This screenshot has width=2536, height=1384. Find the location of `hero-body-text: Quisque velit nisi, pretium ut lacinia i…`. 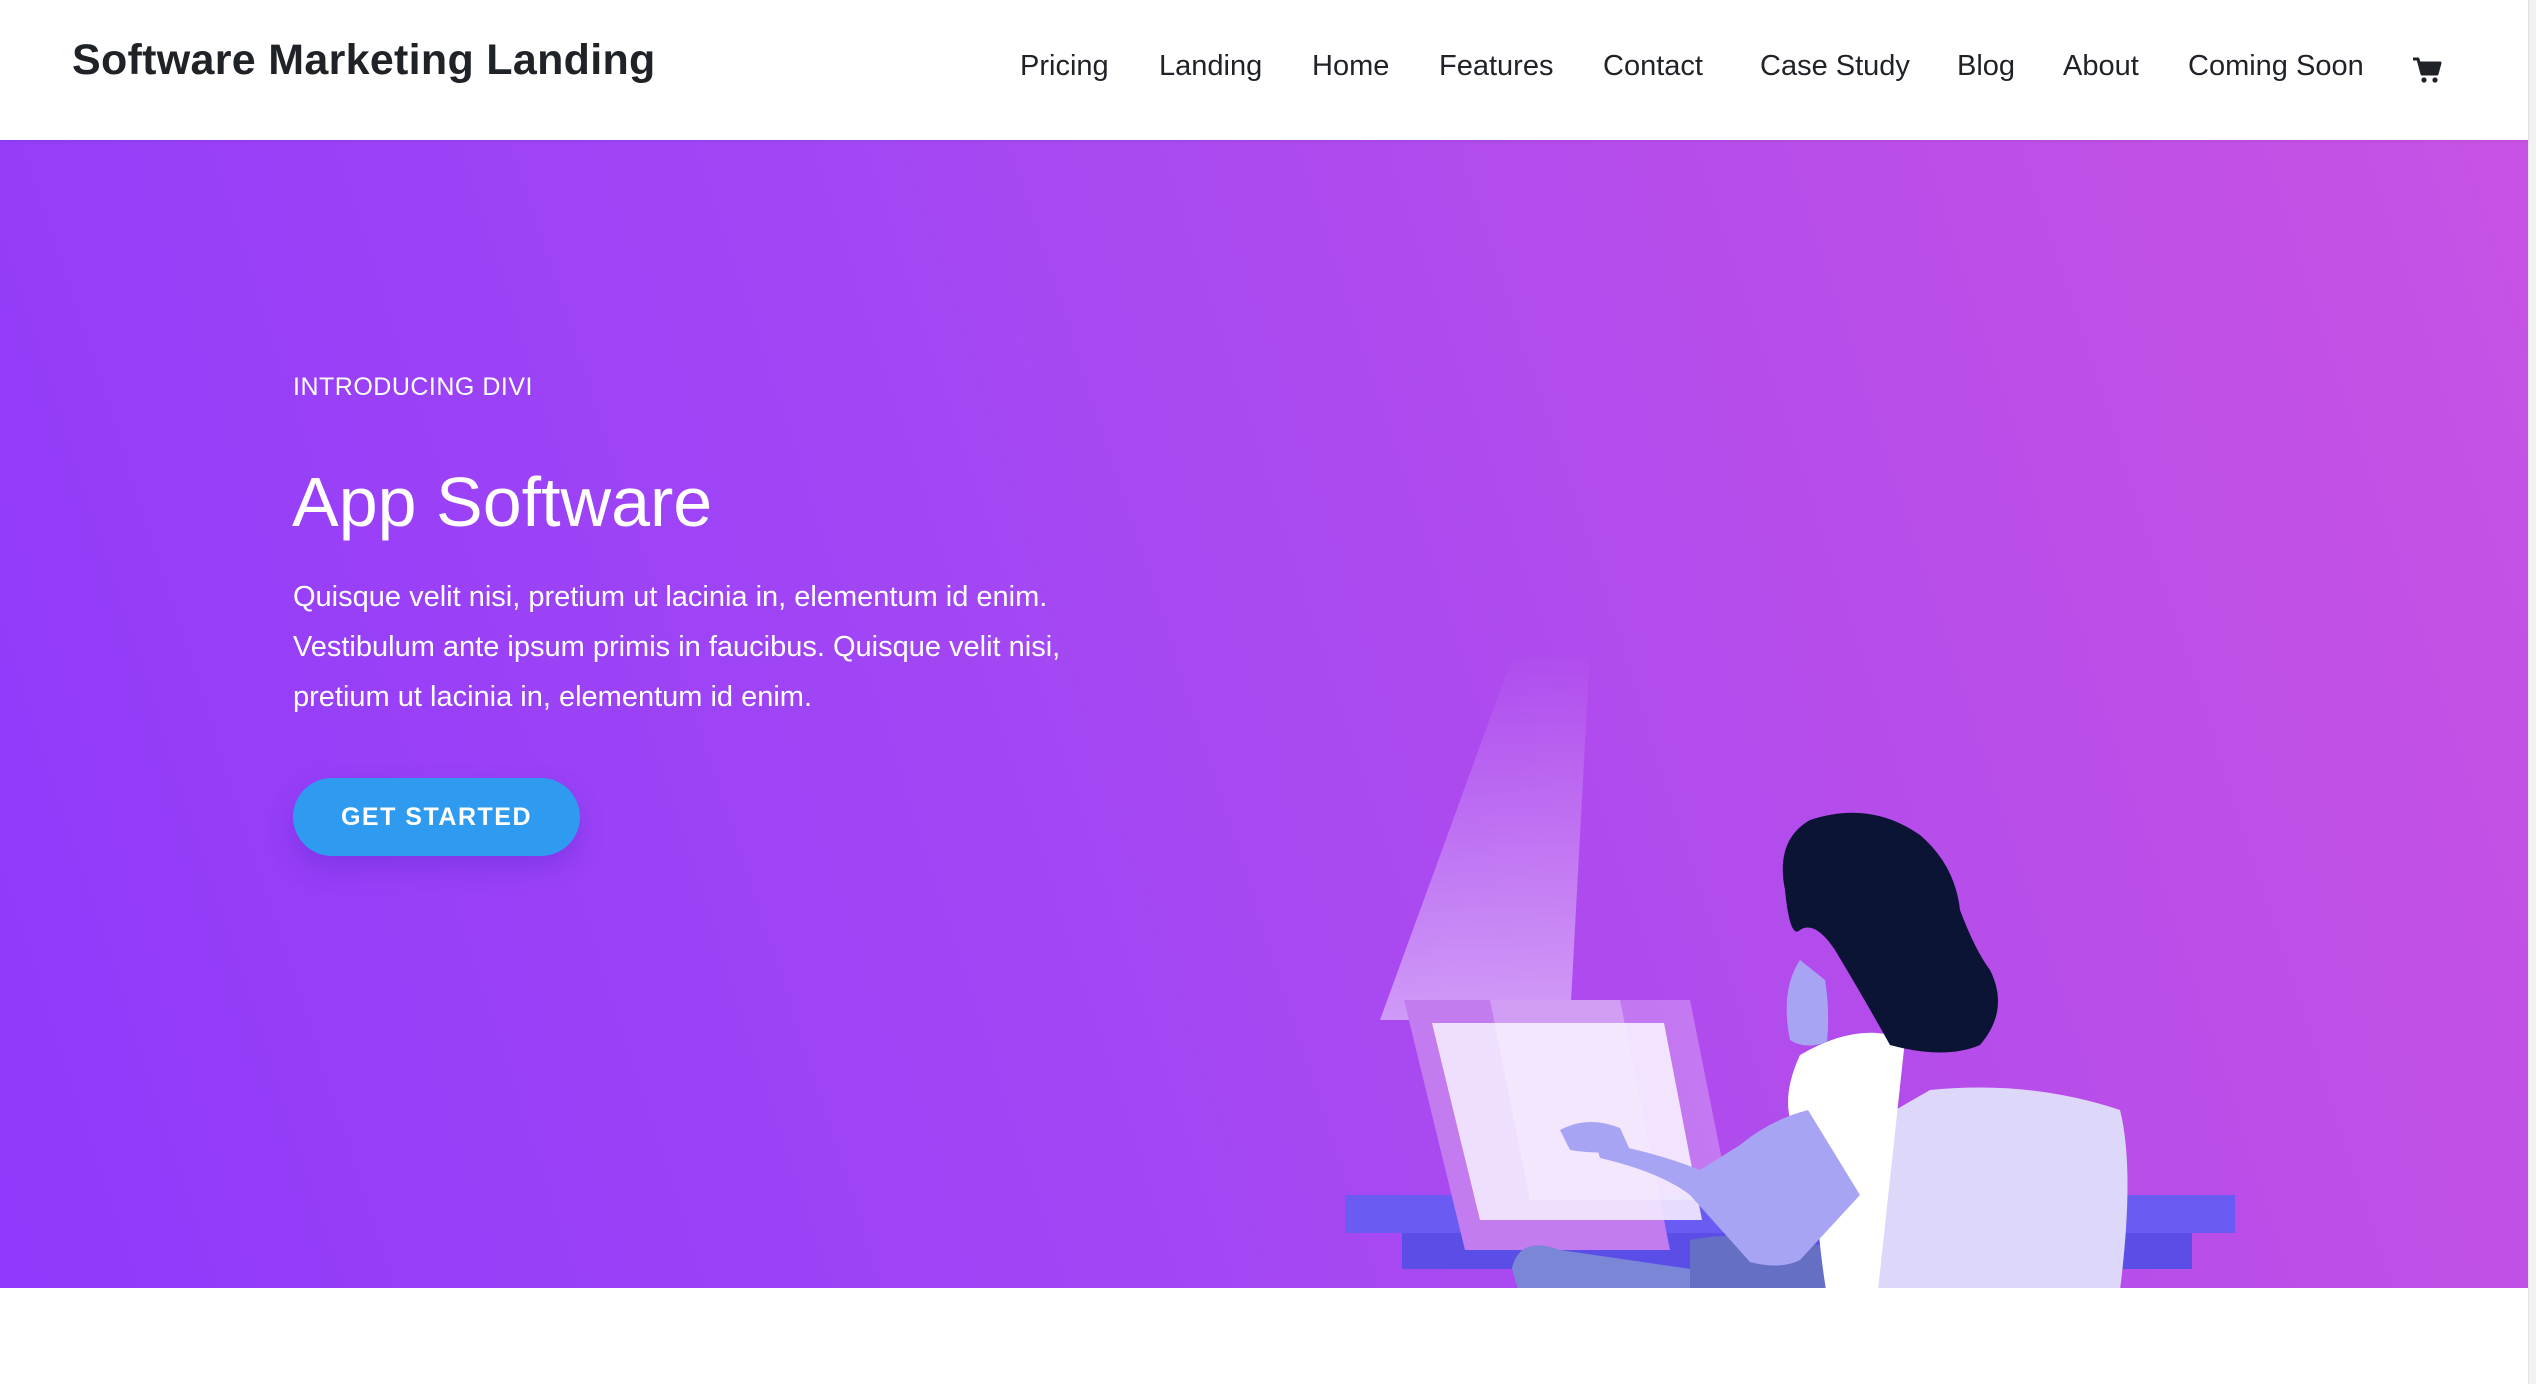

hero-body-text: Quisque velit nisi, pretium ut lacinia i… is located at coordinates (677, 647).